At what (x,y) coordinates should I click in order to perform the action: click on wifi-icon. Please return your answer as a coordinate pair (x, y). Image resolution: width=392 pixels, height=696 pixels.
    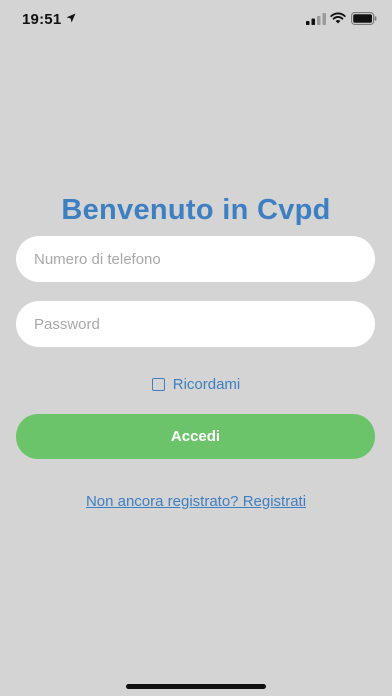
    Looking at the image, I should click on (338, 18).